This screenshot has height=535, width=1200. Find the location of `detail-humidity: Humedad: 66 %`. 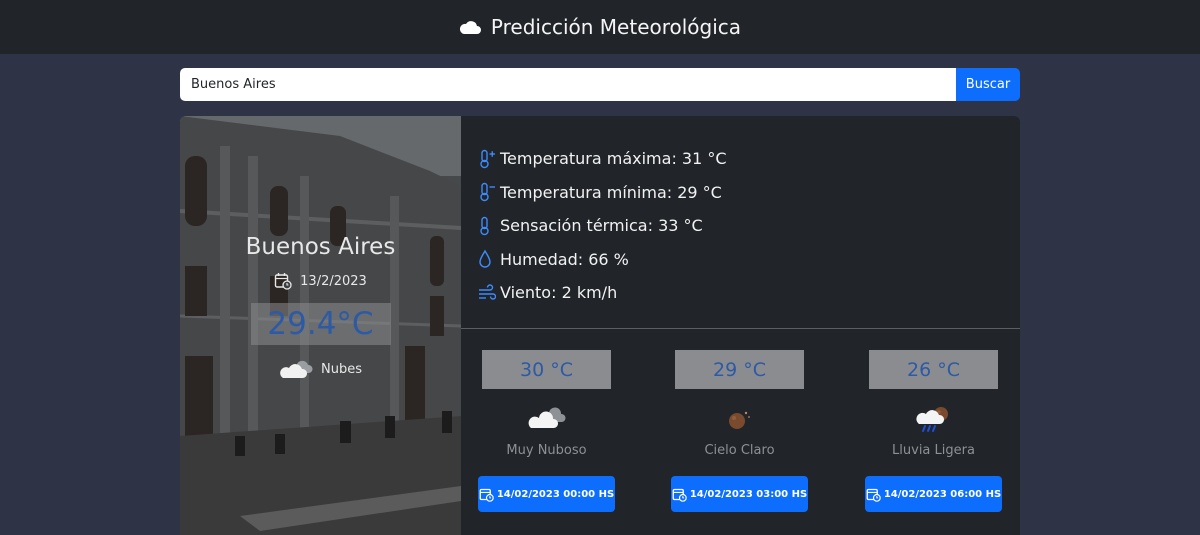

detail-humidity: Humedad: 66 % is located at coordinates (749, 260).